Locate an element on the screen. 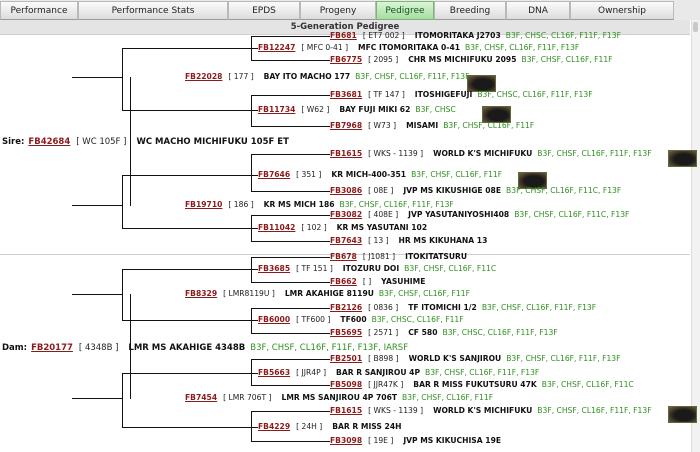 This screenshot has width=700, height=452. animal-id-link: FB5098 is located at coordinates (346, 384).